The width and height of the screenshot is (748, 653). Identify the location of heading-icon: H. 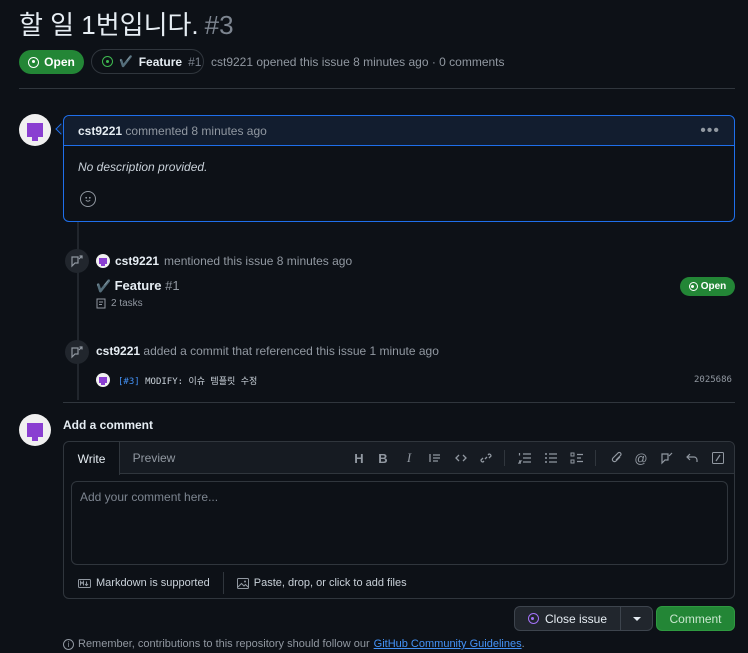
(359, 458).